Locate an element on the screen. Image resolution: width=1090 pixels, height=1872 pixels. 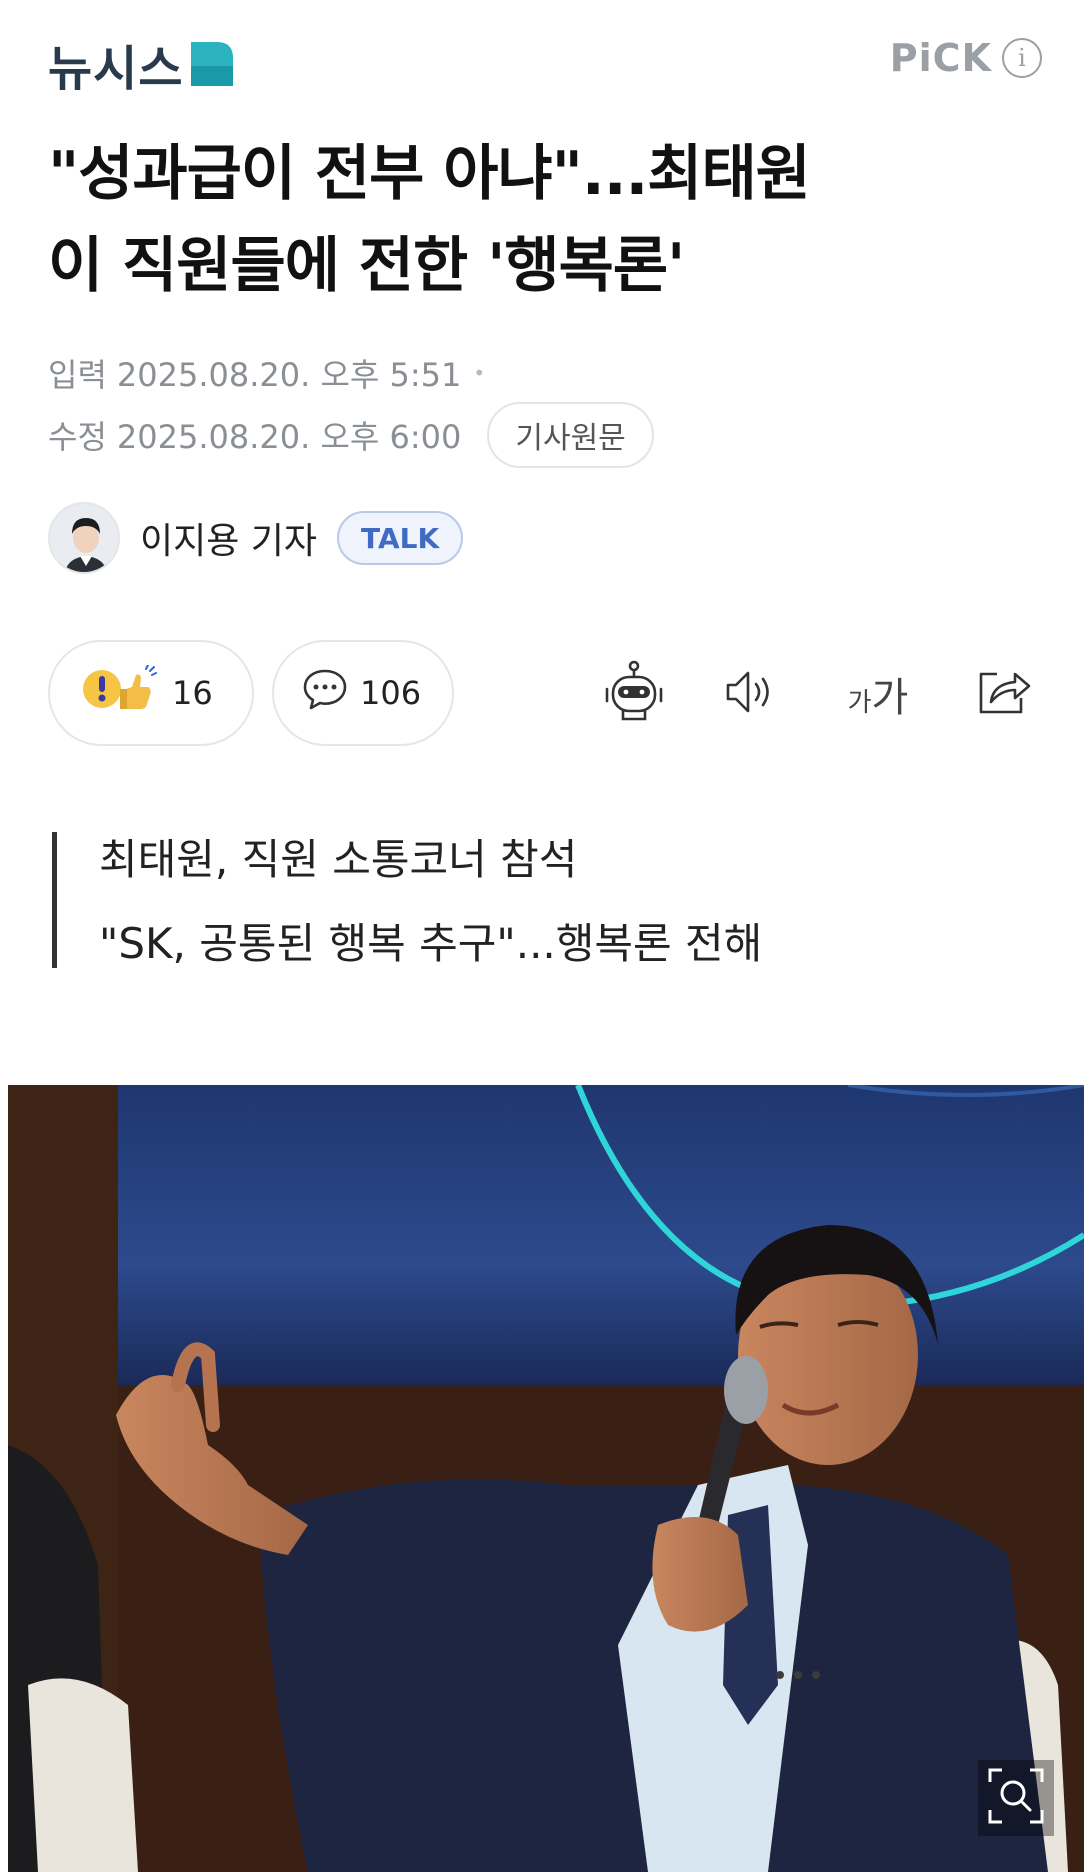
top-bar: 뉴시스 PiCK i is located at coordinates (545, 63).